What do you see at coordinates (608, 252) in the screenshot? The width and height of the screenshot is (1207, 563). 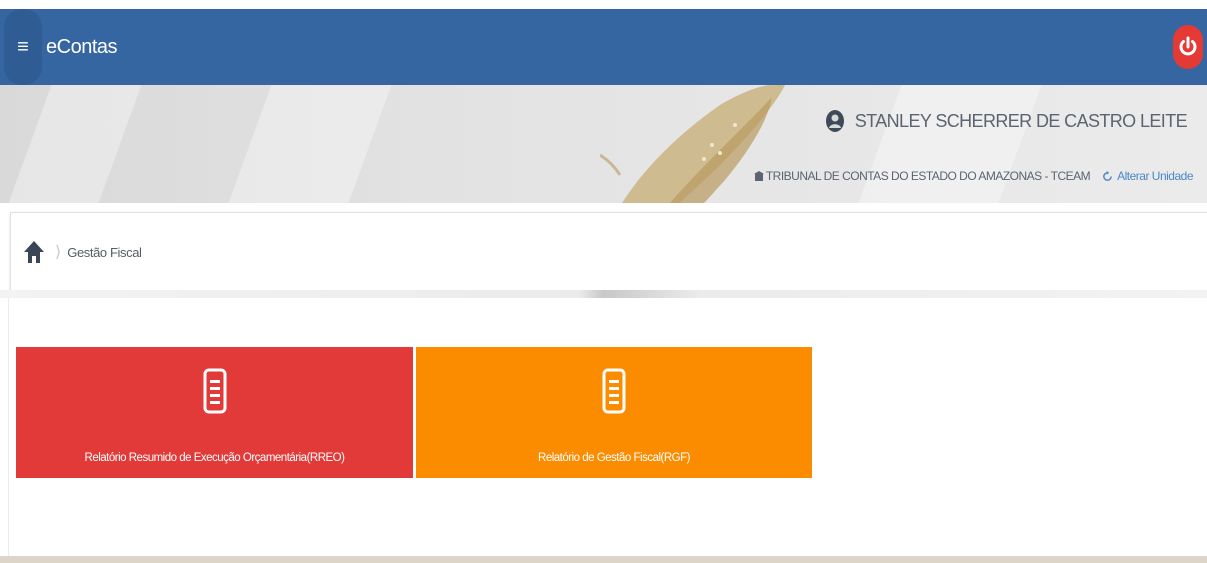 I see `breadcrumb: ⟩ Gestão Fiscal` at bounding box center [608, 252].